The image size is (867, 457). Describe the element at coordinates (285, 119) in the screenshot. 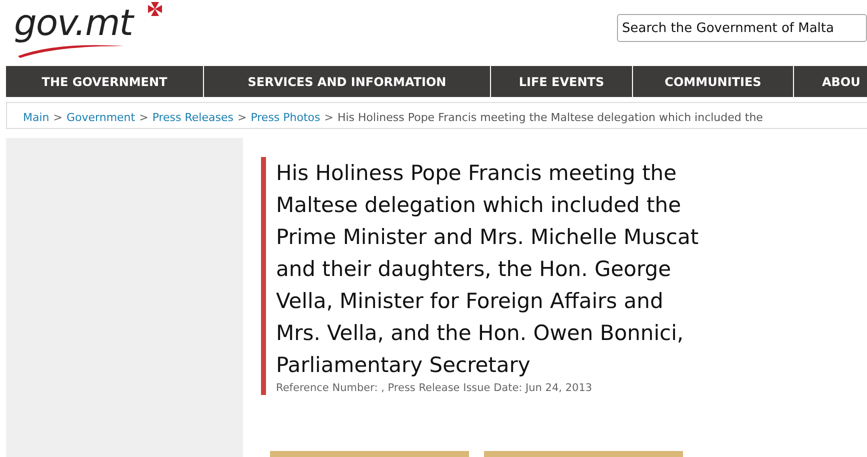

I see `breadcrumb-link: Press Photos` at that location.